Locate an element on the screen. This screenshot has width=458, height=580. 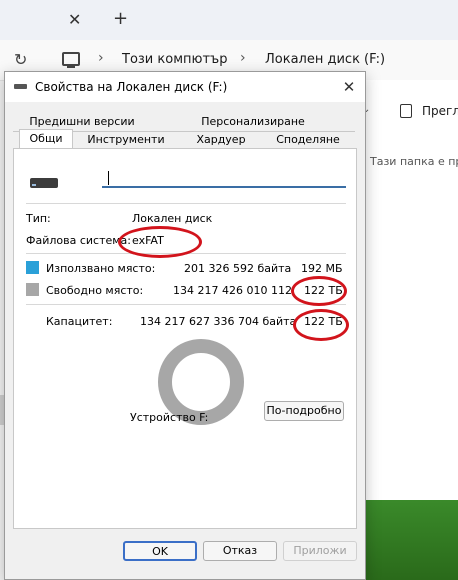
used-space-short: 192 МБ is located at coordinates (322, 268).